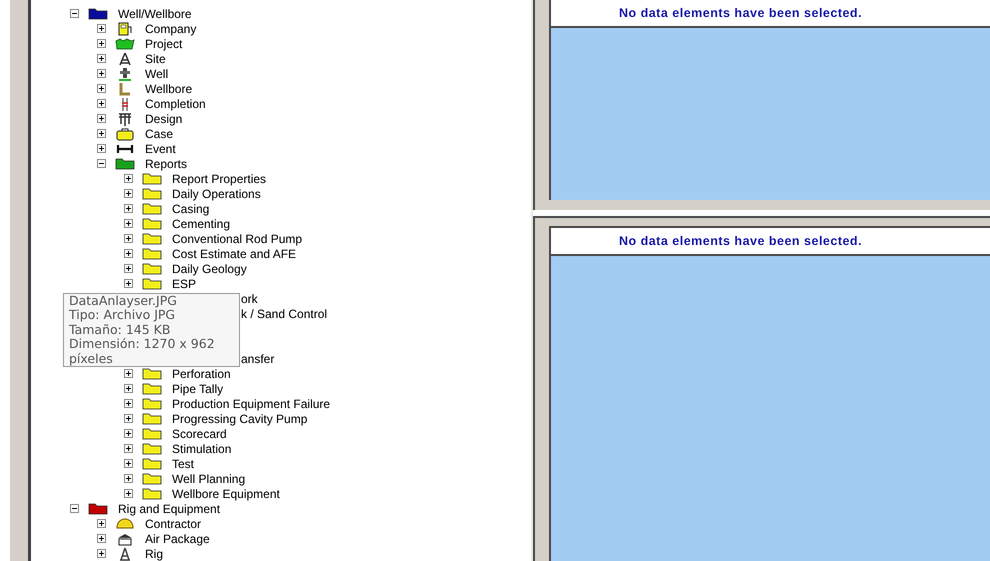 This screenshot has height=561, width=990. What do you see at coordinates (184, 283) in the screenshot?
I see `tree-item-label: ESP` at bounding box center [184, 283].